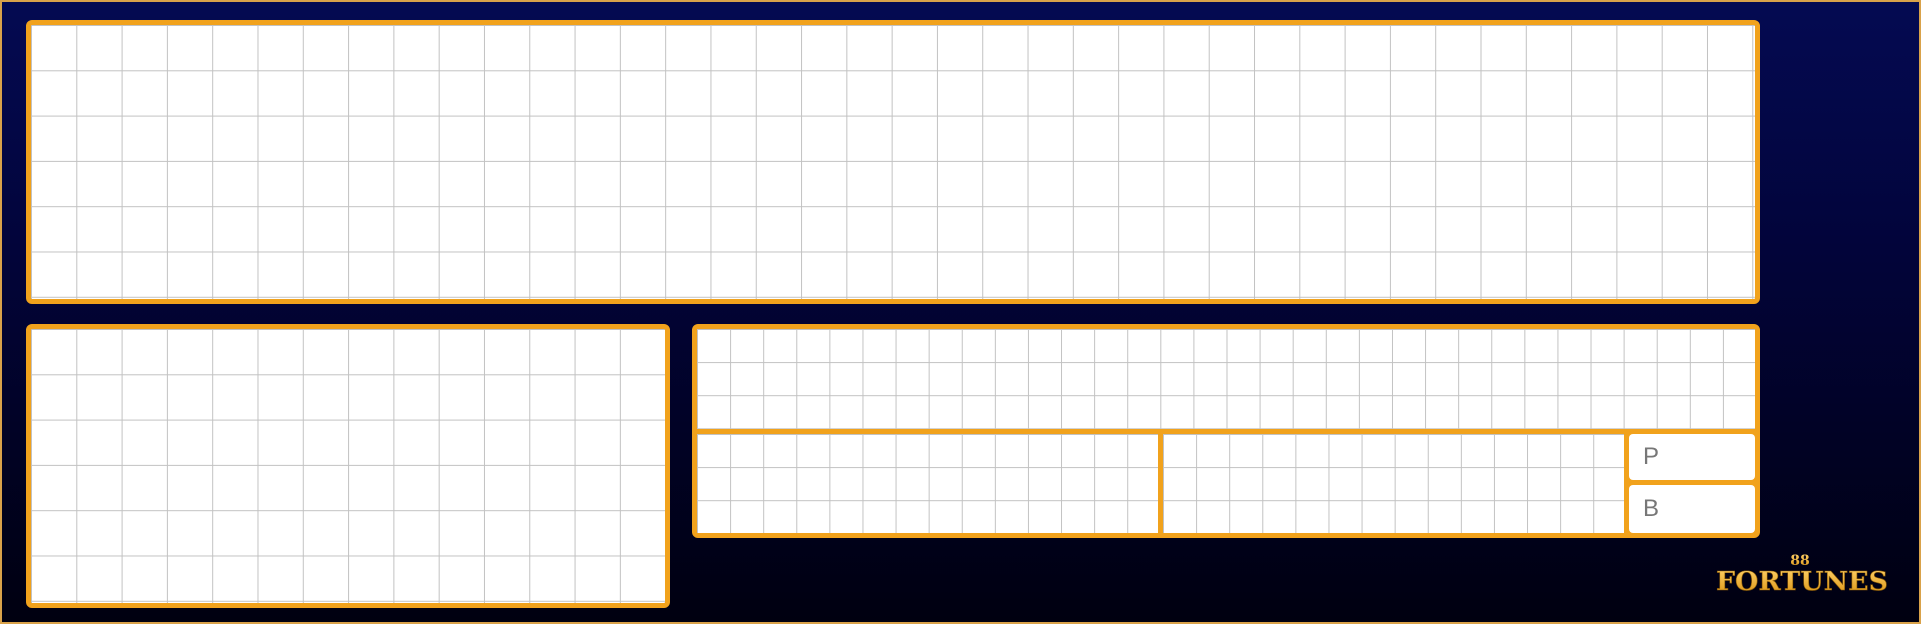  Describe the element at coordinates (1651, 508) in the screenshot. I see `banker-predict-label: B` at that location.